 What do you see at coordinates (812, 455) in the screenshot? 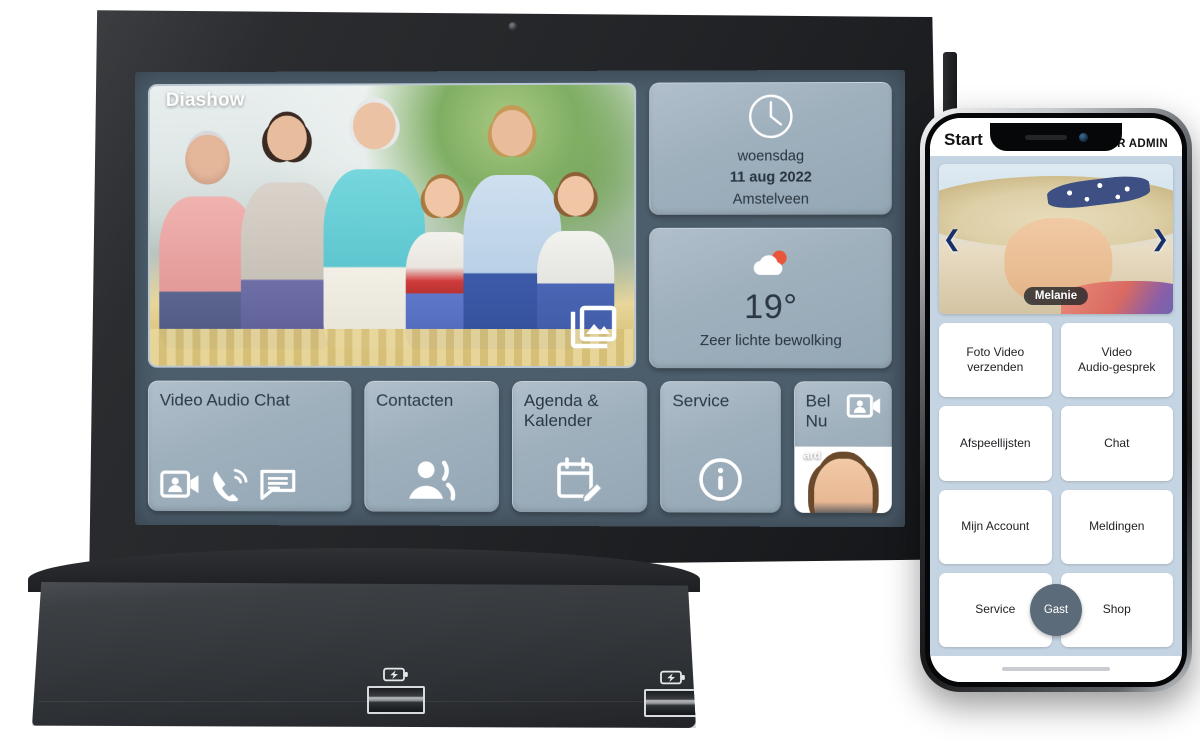
I see `bel-nu-contact-name: ard` at bounding box center [812, 455].